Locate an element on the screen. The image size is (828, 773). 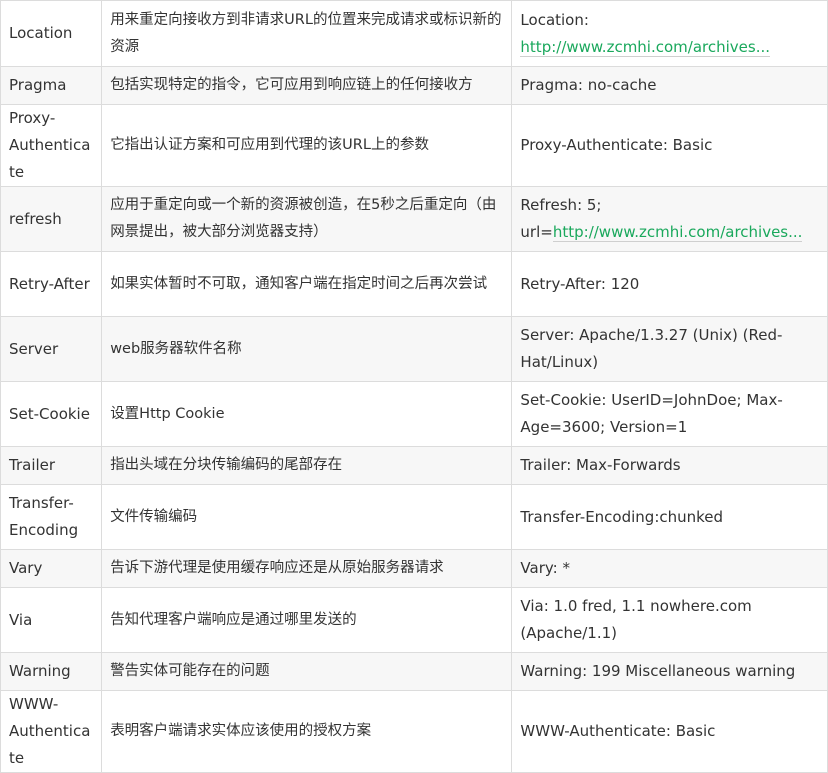
description-cell: 文件传输编码 is located at coordinates (307, 517).